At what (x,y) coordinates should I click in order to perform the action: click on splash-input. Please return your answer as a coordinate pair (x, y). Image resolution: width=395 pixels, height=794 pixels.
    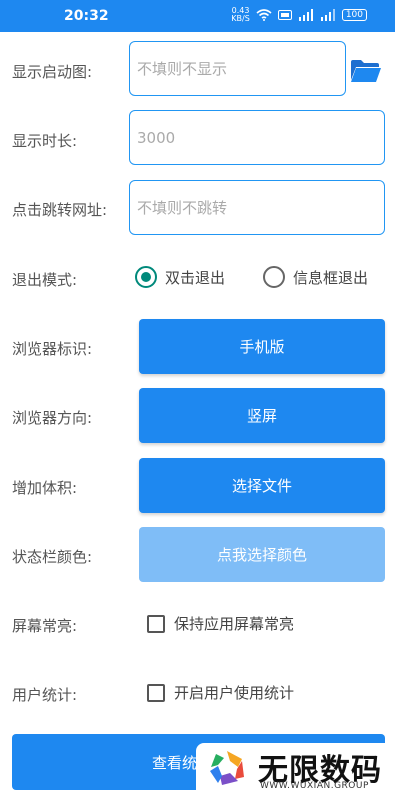
    Looking at the image, I should click on (237, 68).